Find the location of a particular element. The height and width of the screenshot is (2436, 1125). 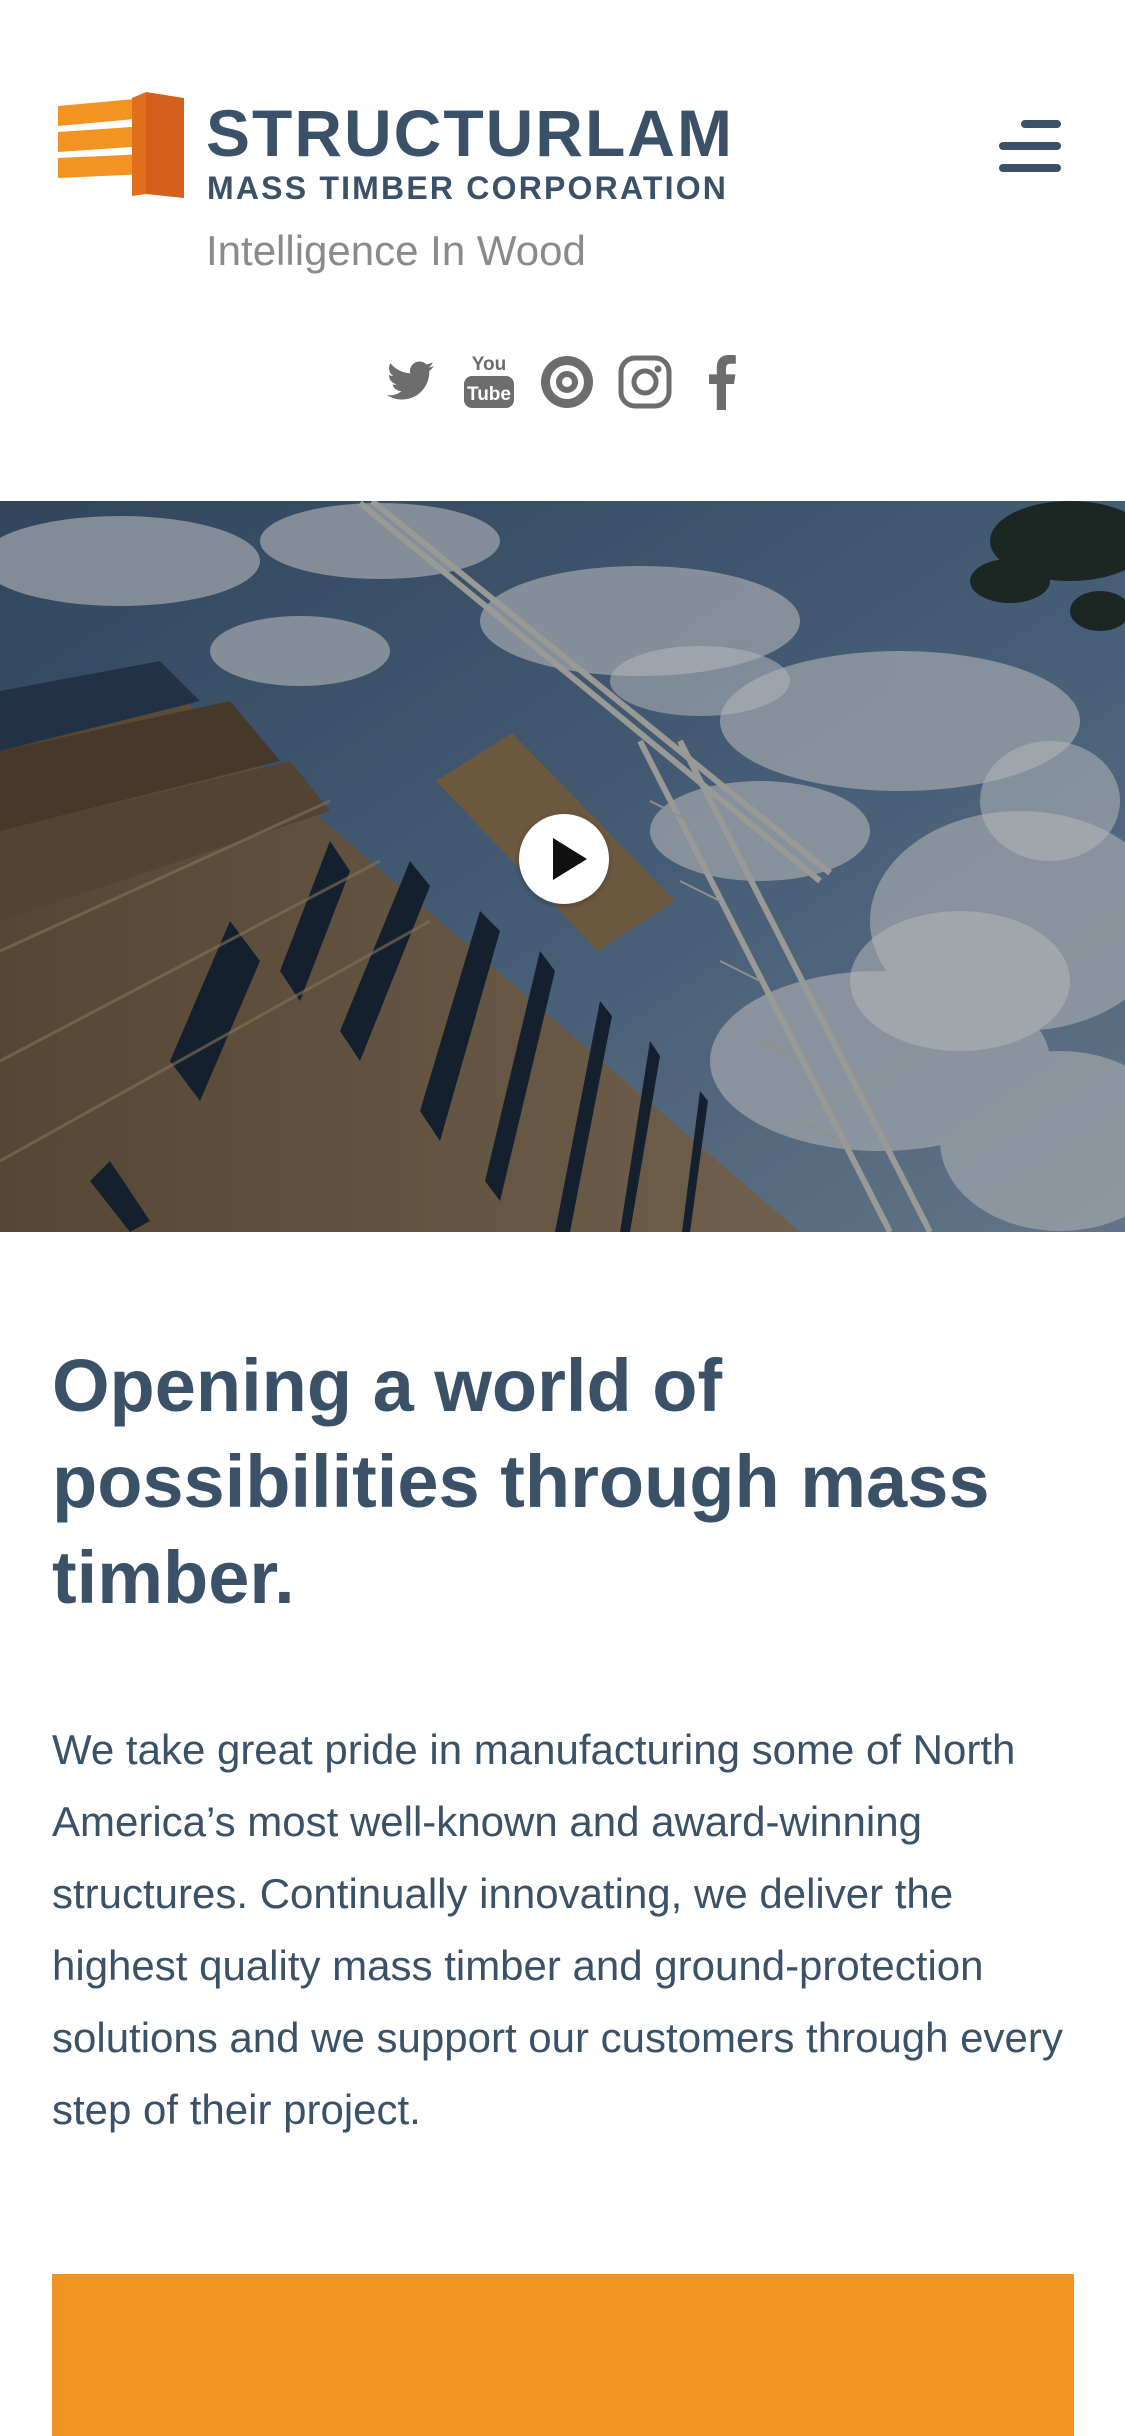

play-button is located at coordinates (564, 859).